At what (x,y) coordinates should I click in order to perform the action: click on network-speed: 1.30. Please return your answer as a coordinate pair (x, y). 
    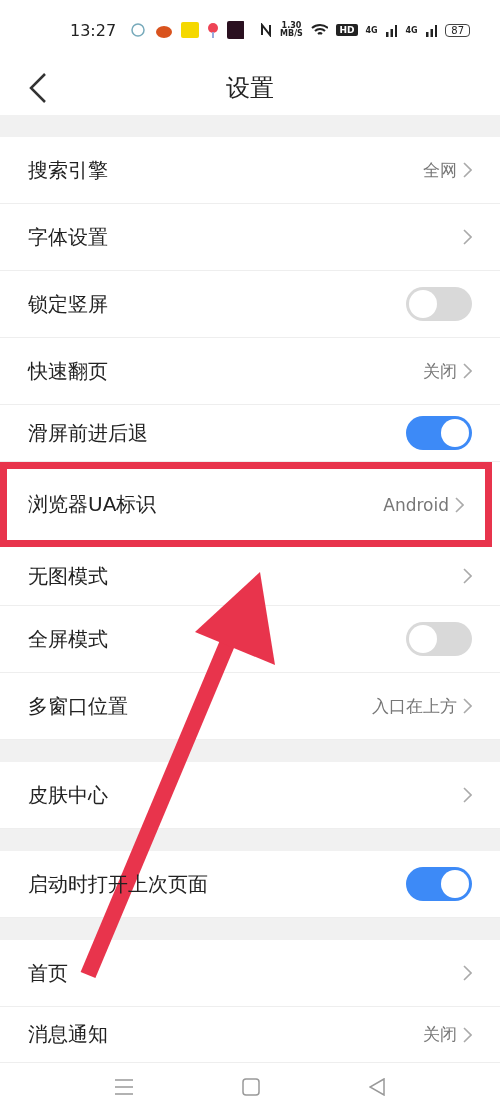
    Looking at the image, I should click on (291, 26).